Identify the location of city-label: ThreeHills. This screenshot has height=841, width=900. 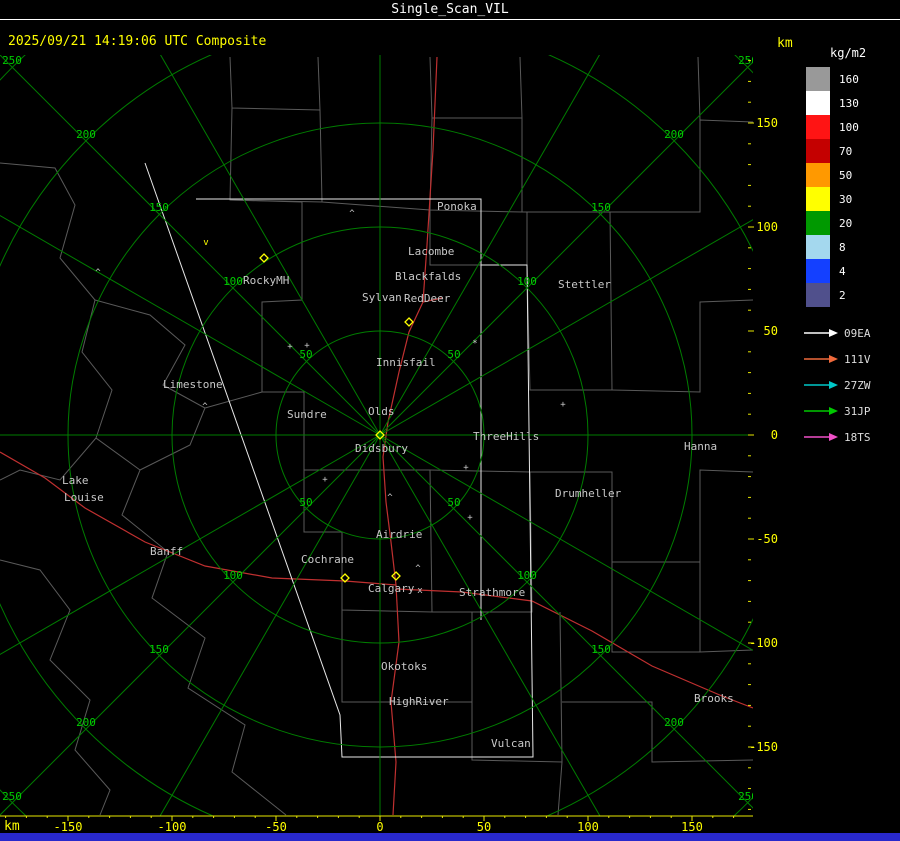
(506, 436).